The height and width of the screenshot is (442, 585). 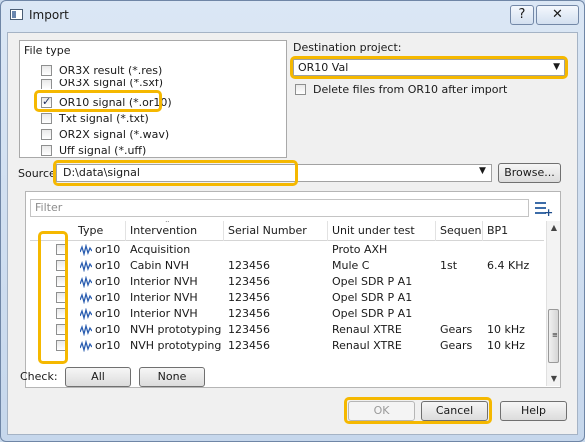 What do you see at coordinates (554, 228) in the screenshot?
I see `scroll-up-arrow-icon: ▲` at bounding box center [554, 228].